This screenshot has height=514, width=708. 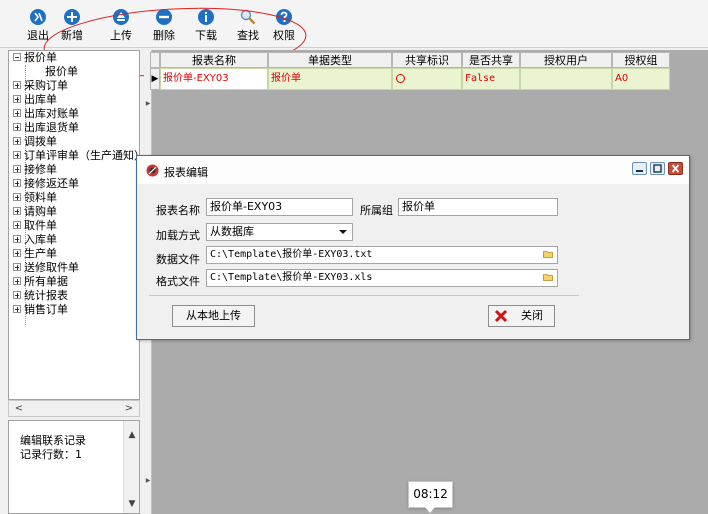 I want to click on tree-item-2: 出库对账单, so click(x=46, y=114).